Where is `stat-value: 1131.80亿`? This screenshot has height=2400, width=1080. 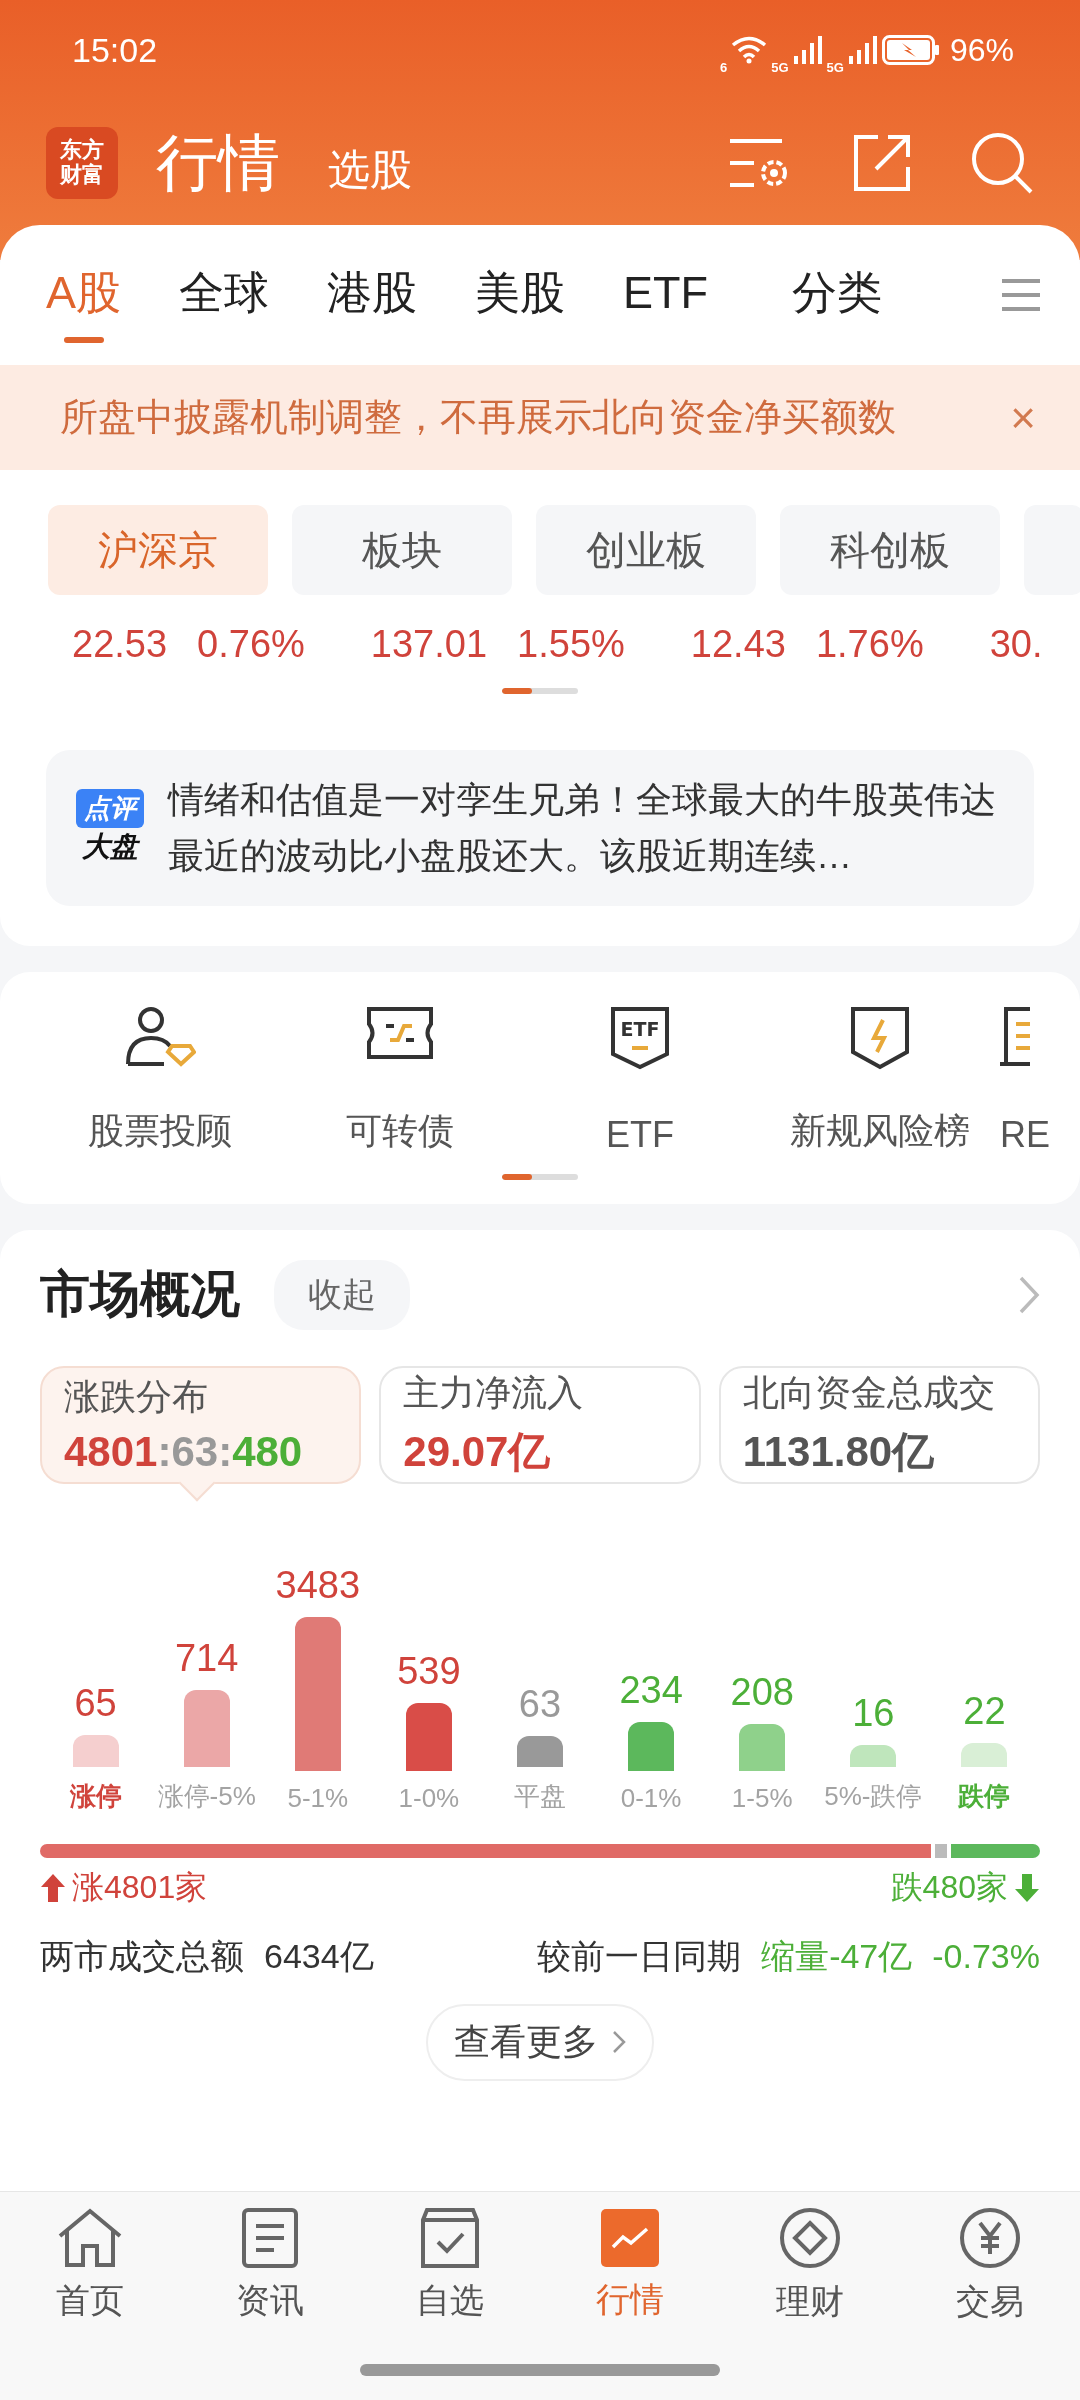 stat-value: 1131.80亿 is located at coordinates (839, 1452).